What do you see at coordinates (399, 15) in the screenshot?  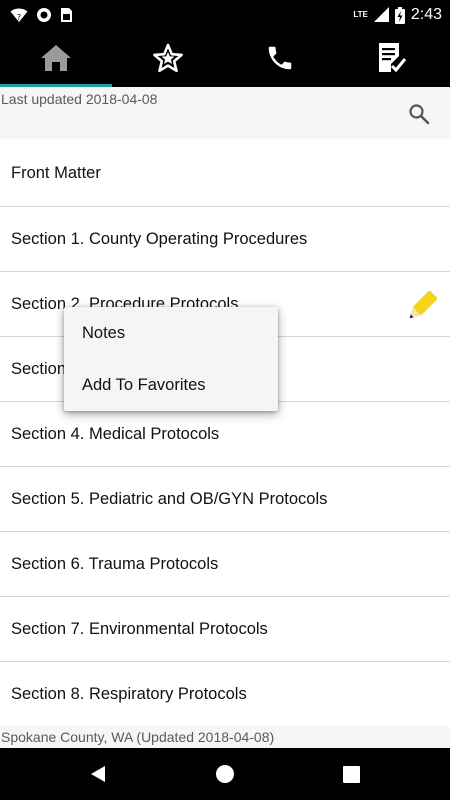 I see `battery-icon` at bounding box center [399, 15].